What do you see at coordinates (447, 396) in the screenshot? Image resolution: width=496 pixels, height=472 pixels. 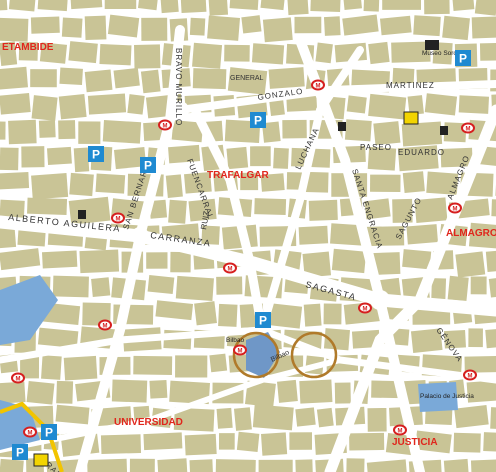 I see `place-label-palacio-justicia: Palacio de Justicia` at bounding box center [447, 396].